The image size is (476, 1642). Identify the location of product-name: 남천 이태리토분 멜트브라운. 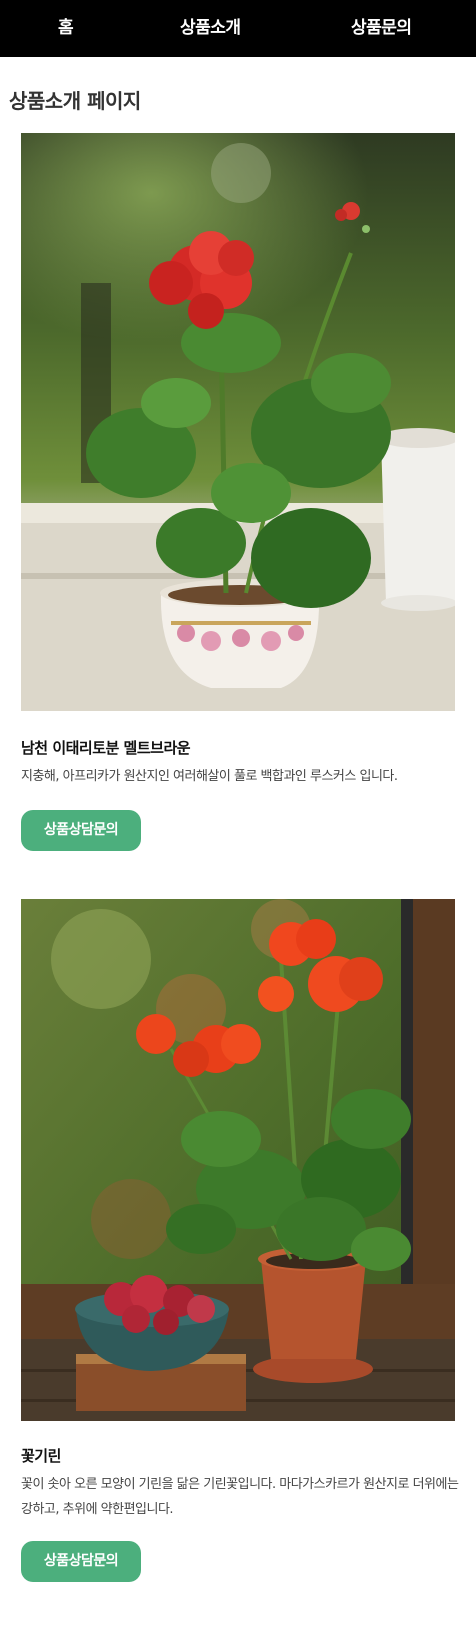
(106, 748).